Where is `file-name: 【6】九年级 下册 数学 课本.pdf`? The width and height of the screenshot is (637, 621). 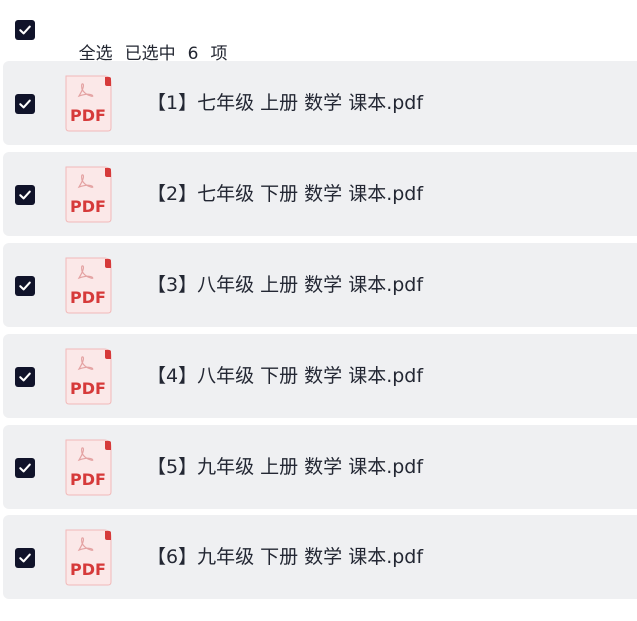
file-name: 【6】九年级 下册 数学 课本.pdf is located at coordinates (285, 557).